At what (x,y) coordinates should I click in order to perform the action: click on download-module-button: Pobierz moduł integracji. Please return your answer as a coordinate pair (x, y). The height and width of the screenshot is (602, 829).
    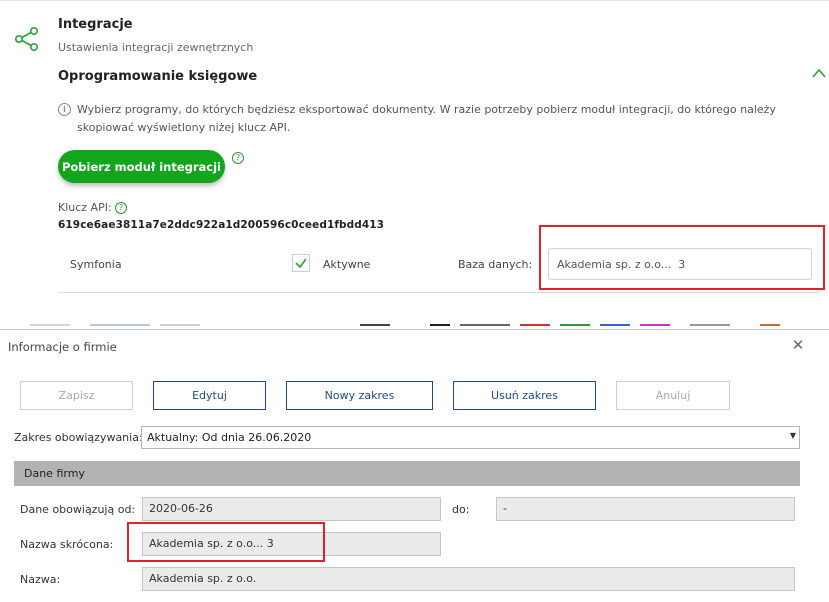
    Looking at the image, I should click on (141, 166).